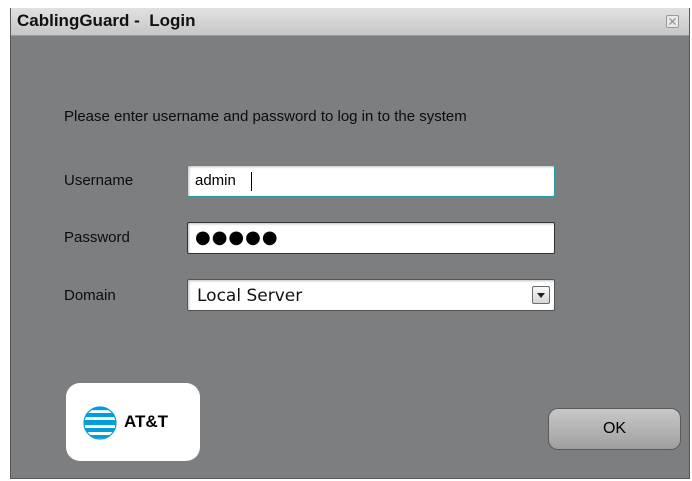 The image size is (692, 481). What do you see at coordinates (251, 181) in the screenshot?
I see `text-caret` at bounding box center [251, 181].